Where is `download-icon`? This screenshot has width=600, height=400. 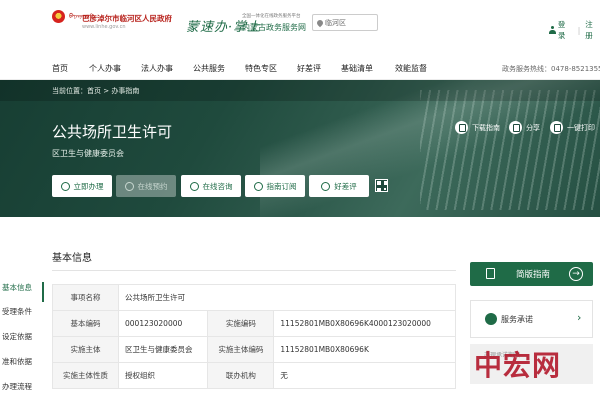
download-icon is located at coordinates (461, 127).